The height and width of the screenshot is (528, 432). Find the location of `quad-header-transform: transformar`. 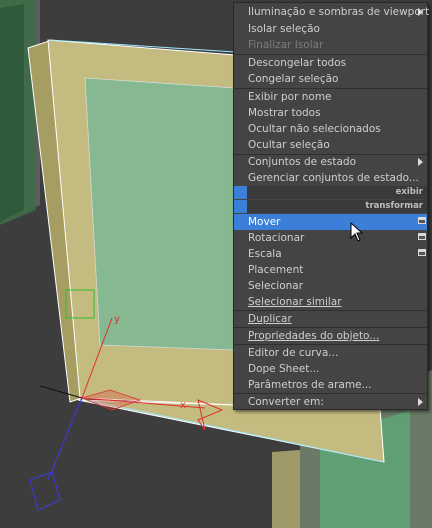

quad-header-transform: transformar is located at coordinates (330, 206).